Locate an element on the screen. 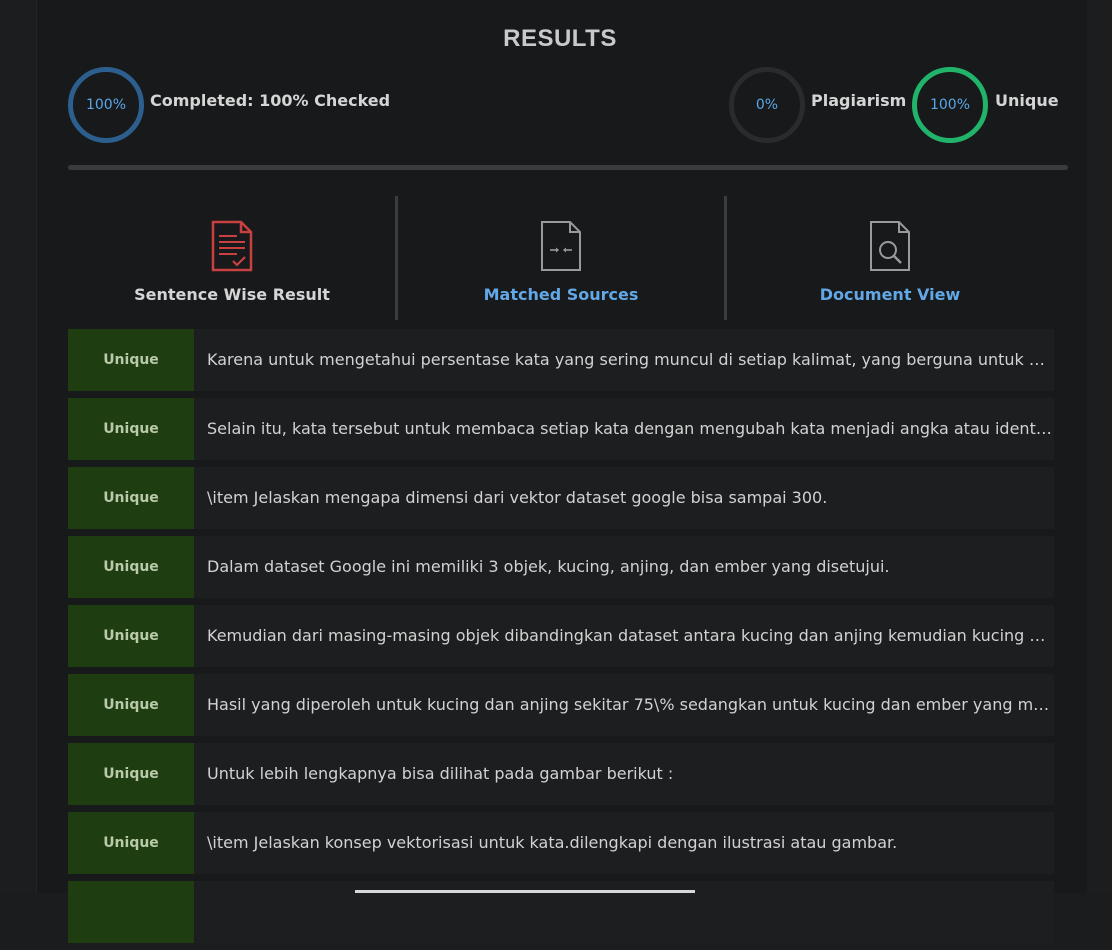  tab-document-view: Document View is located at coordinates (890, 258).